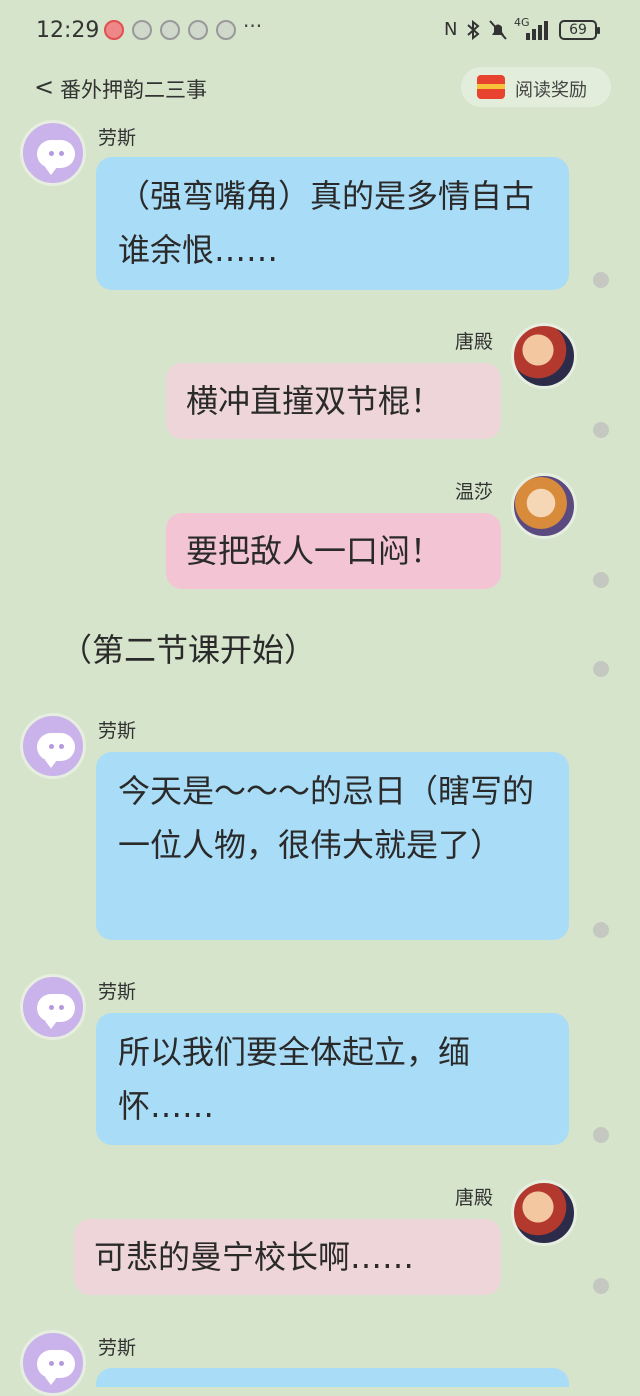 The image size is (640, 1396). I want to click on back-icon: <, so click(44, 87).